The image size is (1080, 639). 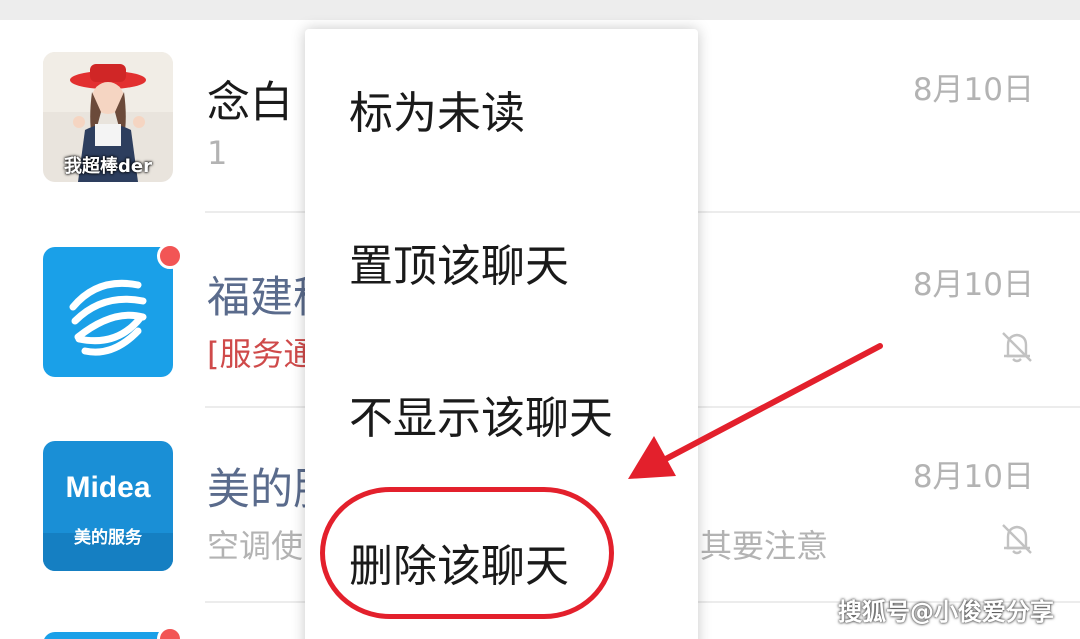 I want to click on annotation-arrow, so click(x=755, y=411).